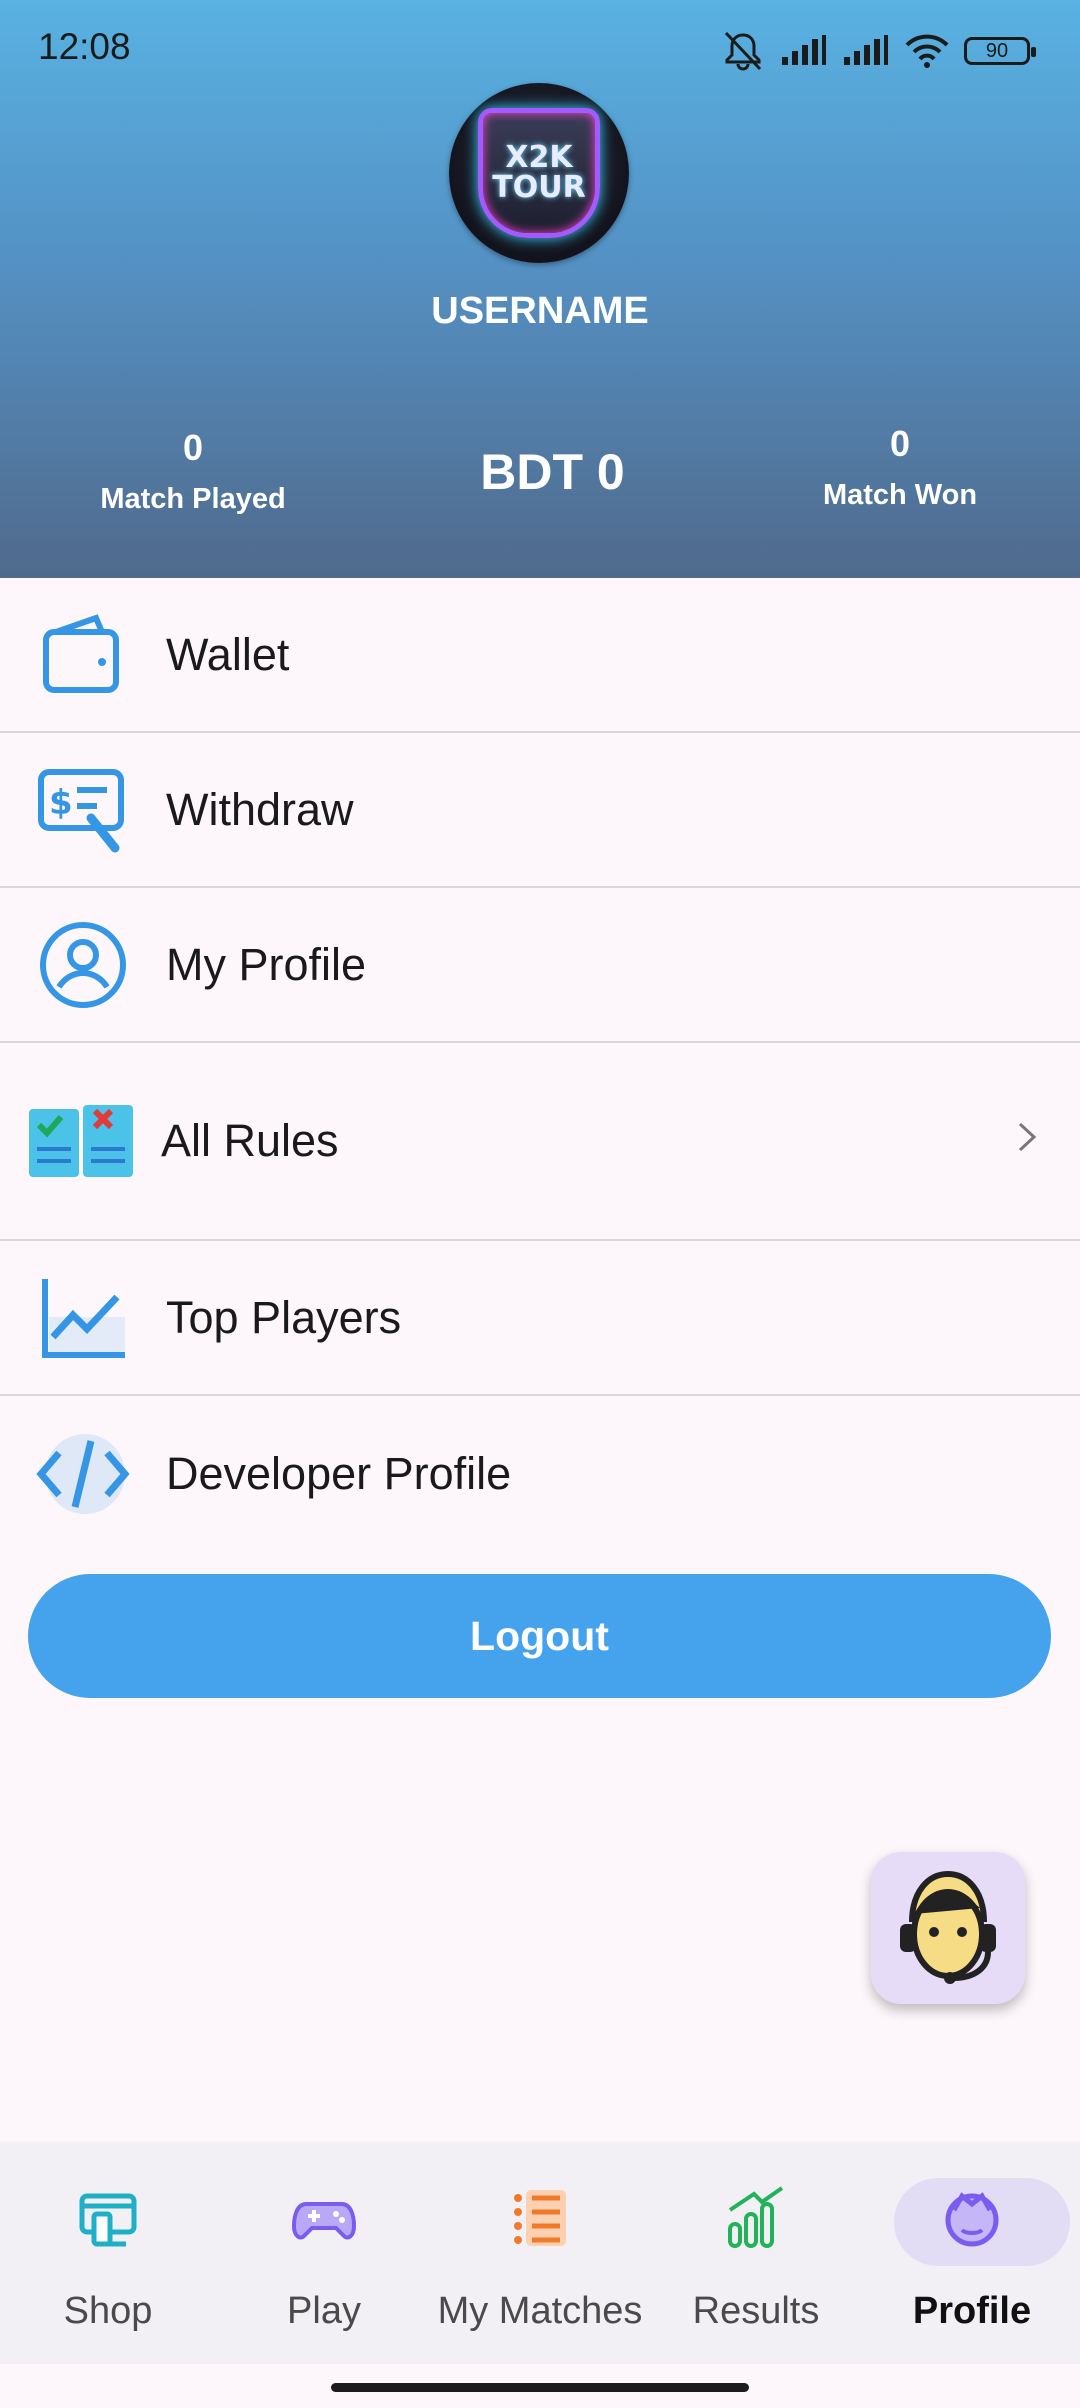  Describe the element at coordinates (266, 964) in the screenshot. I see `menu-label-my-profile: My Profile` at that location.